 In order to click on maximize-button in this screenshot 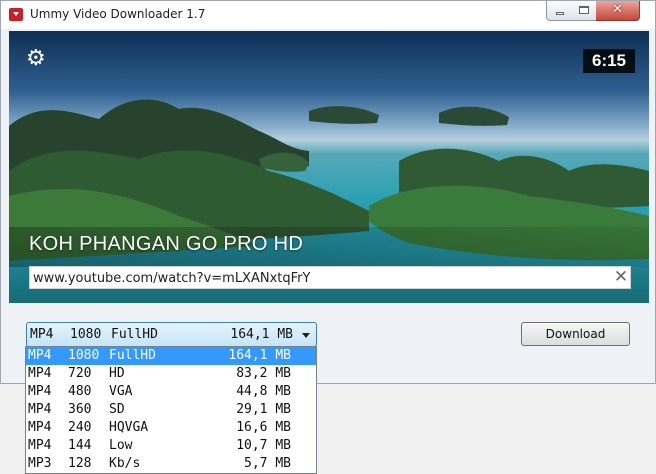, I will do `click(584, 11)`.